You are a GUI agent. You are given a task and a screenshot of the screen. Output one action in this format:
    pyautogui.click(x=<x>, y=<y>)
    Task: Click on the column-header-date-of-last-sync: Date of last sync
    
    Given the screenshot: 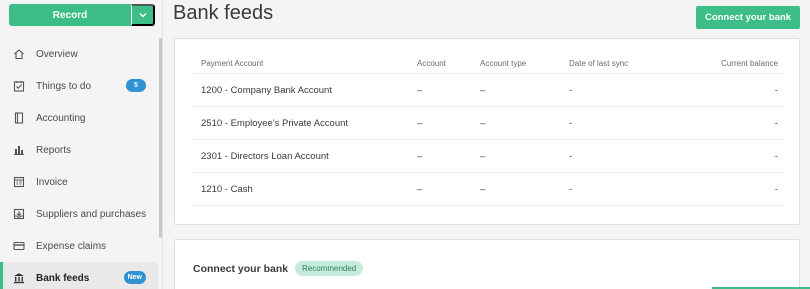 What is the action you would take?
    pyautogui.click(x=599, y=63)
    